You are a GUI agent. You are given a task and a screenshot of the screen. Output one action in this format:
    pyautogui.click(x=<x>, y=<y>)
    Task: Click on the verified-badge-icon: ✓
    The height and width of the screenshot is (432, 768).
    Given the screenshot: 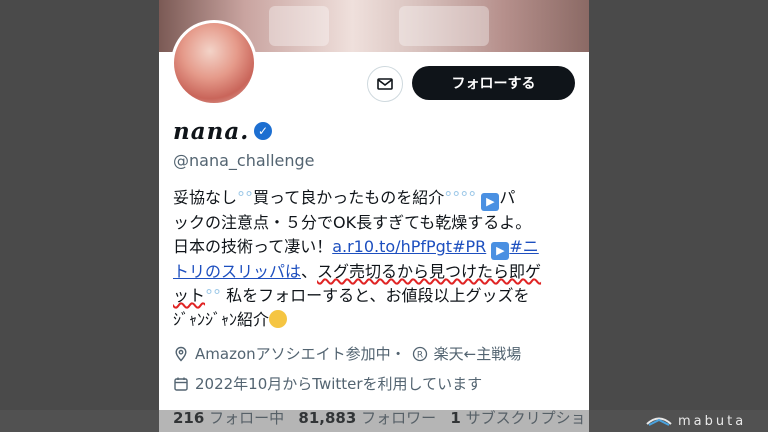 What is the action you would take?
    pyautogui.click(x=263, y=131)
    